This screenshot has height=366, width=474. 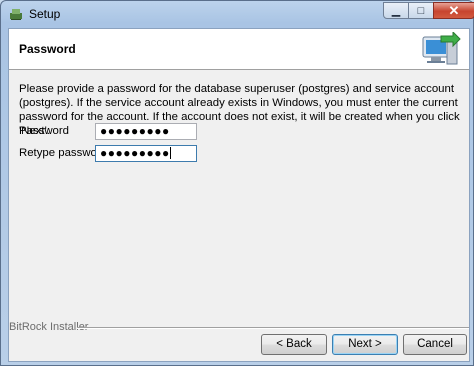 What do you see at coordinates (16, 14) in the screenshot?
I see `setup-app-icon` at bounding box center [16, 14].